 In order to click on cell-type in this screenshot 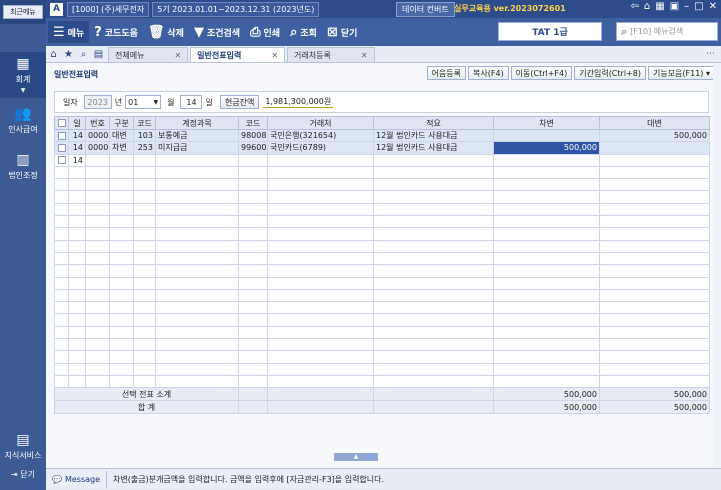, I will do `click(121, 160)`.